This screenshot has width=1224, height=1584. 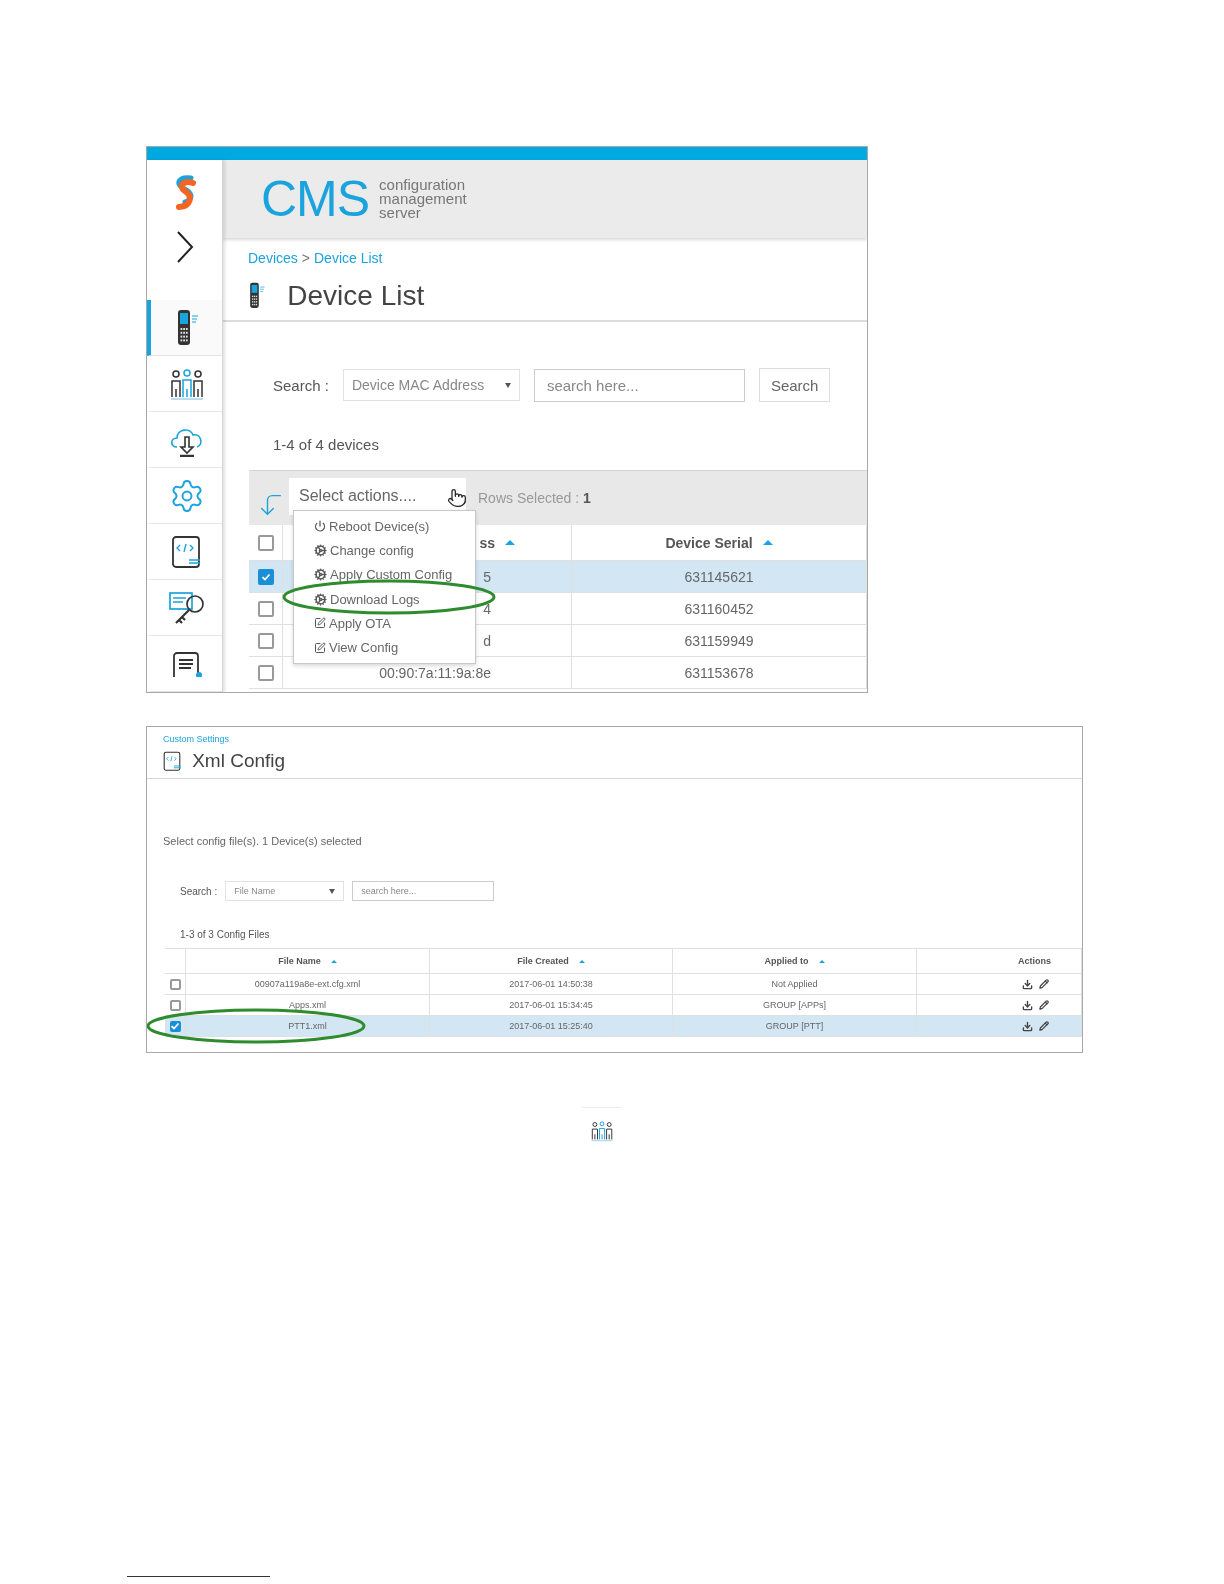 I want to click on menu-item: Reboot Device(s), so click(x=379, y=526).